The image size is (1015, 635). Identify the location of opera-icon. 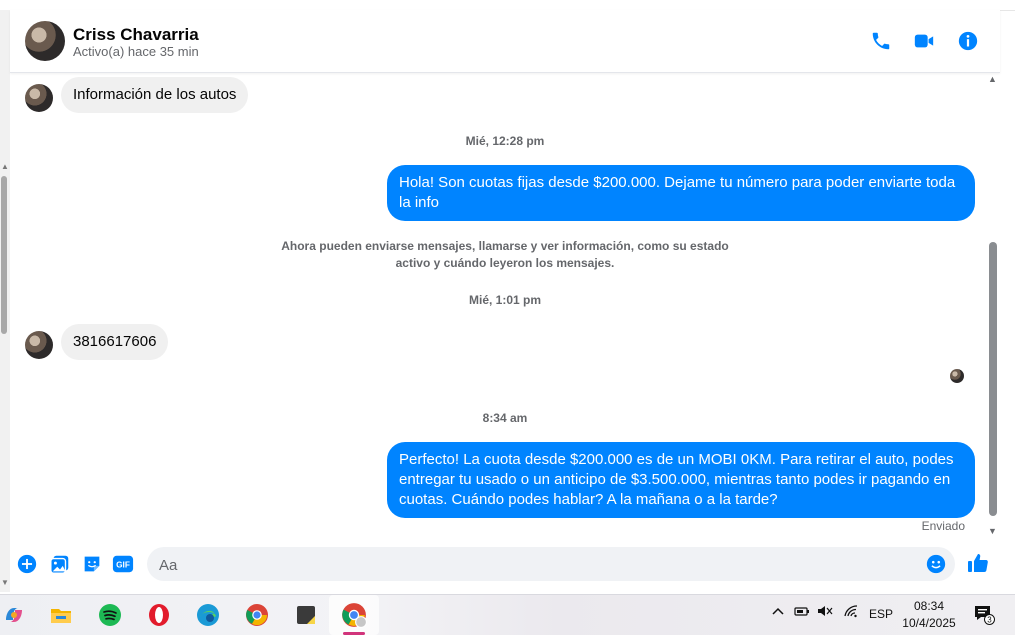
(159, 615).